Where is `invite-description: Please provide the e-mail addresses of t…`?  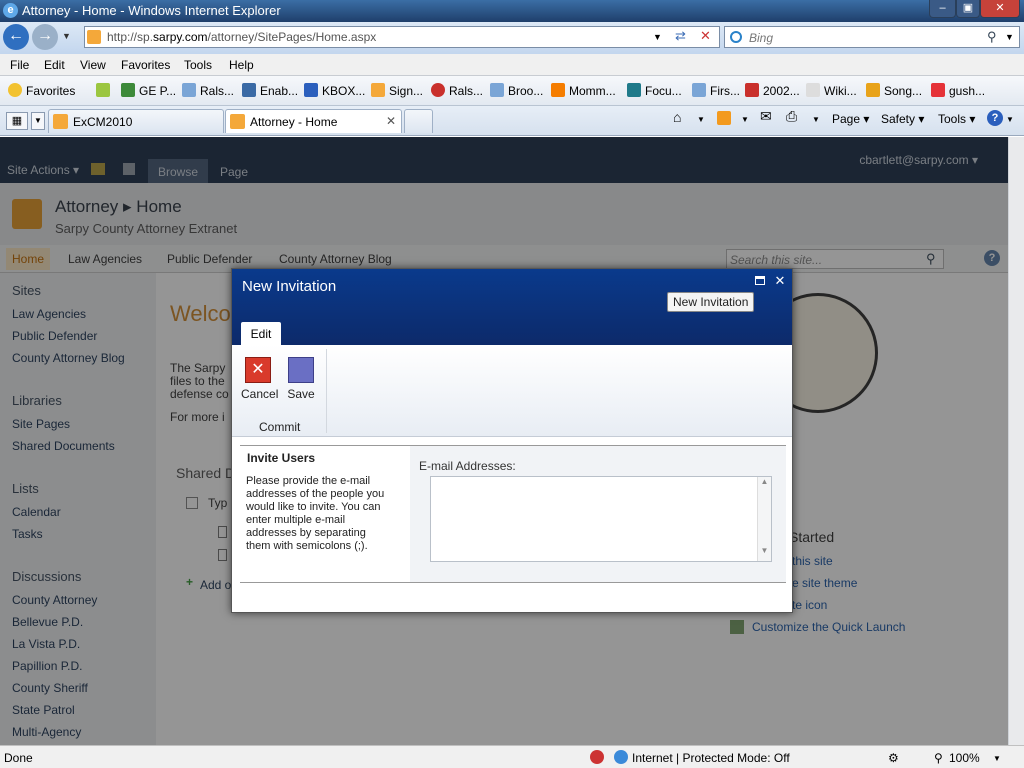
invite-description: Please provide the e-mail addresses of t… is located at coordinates (315, 513).